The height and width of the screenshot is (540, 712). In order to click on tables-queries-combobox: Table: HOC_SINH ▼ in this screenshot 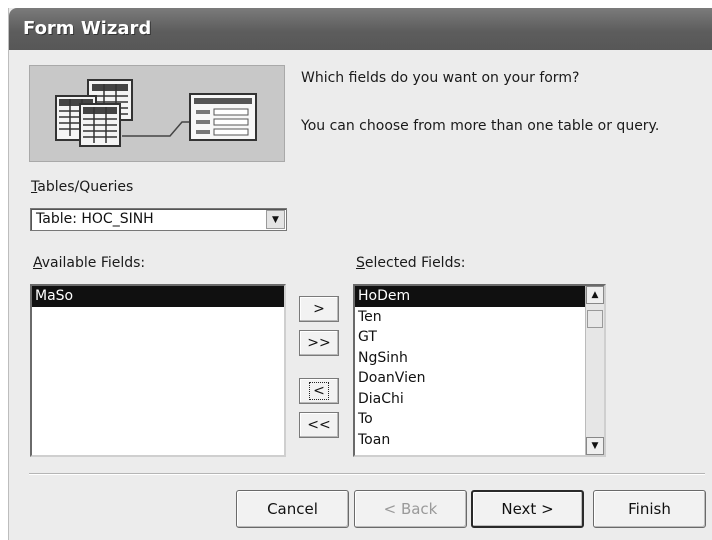, I will do `click(158, 219)`.